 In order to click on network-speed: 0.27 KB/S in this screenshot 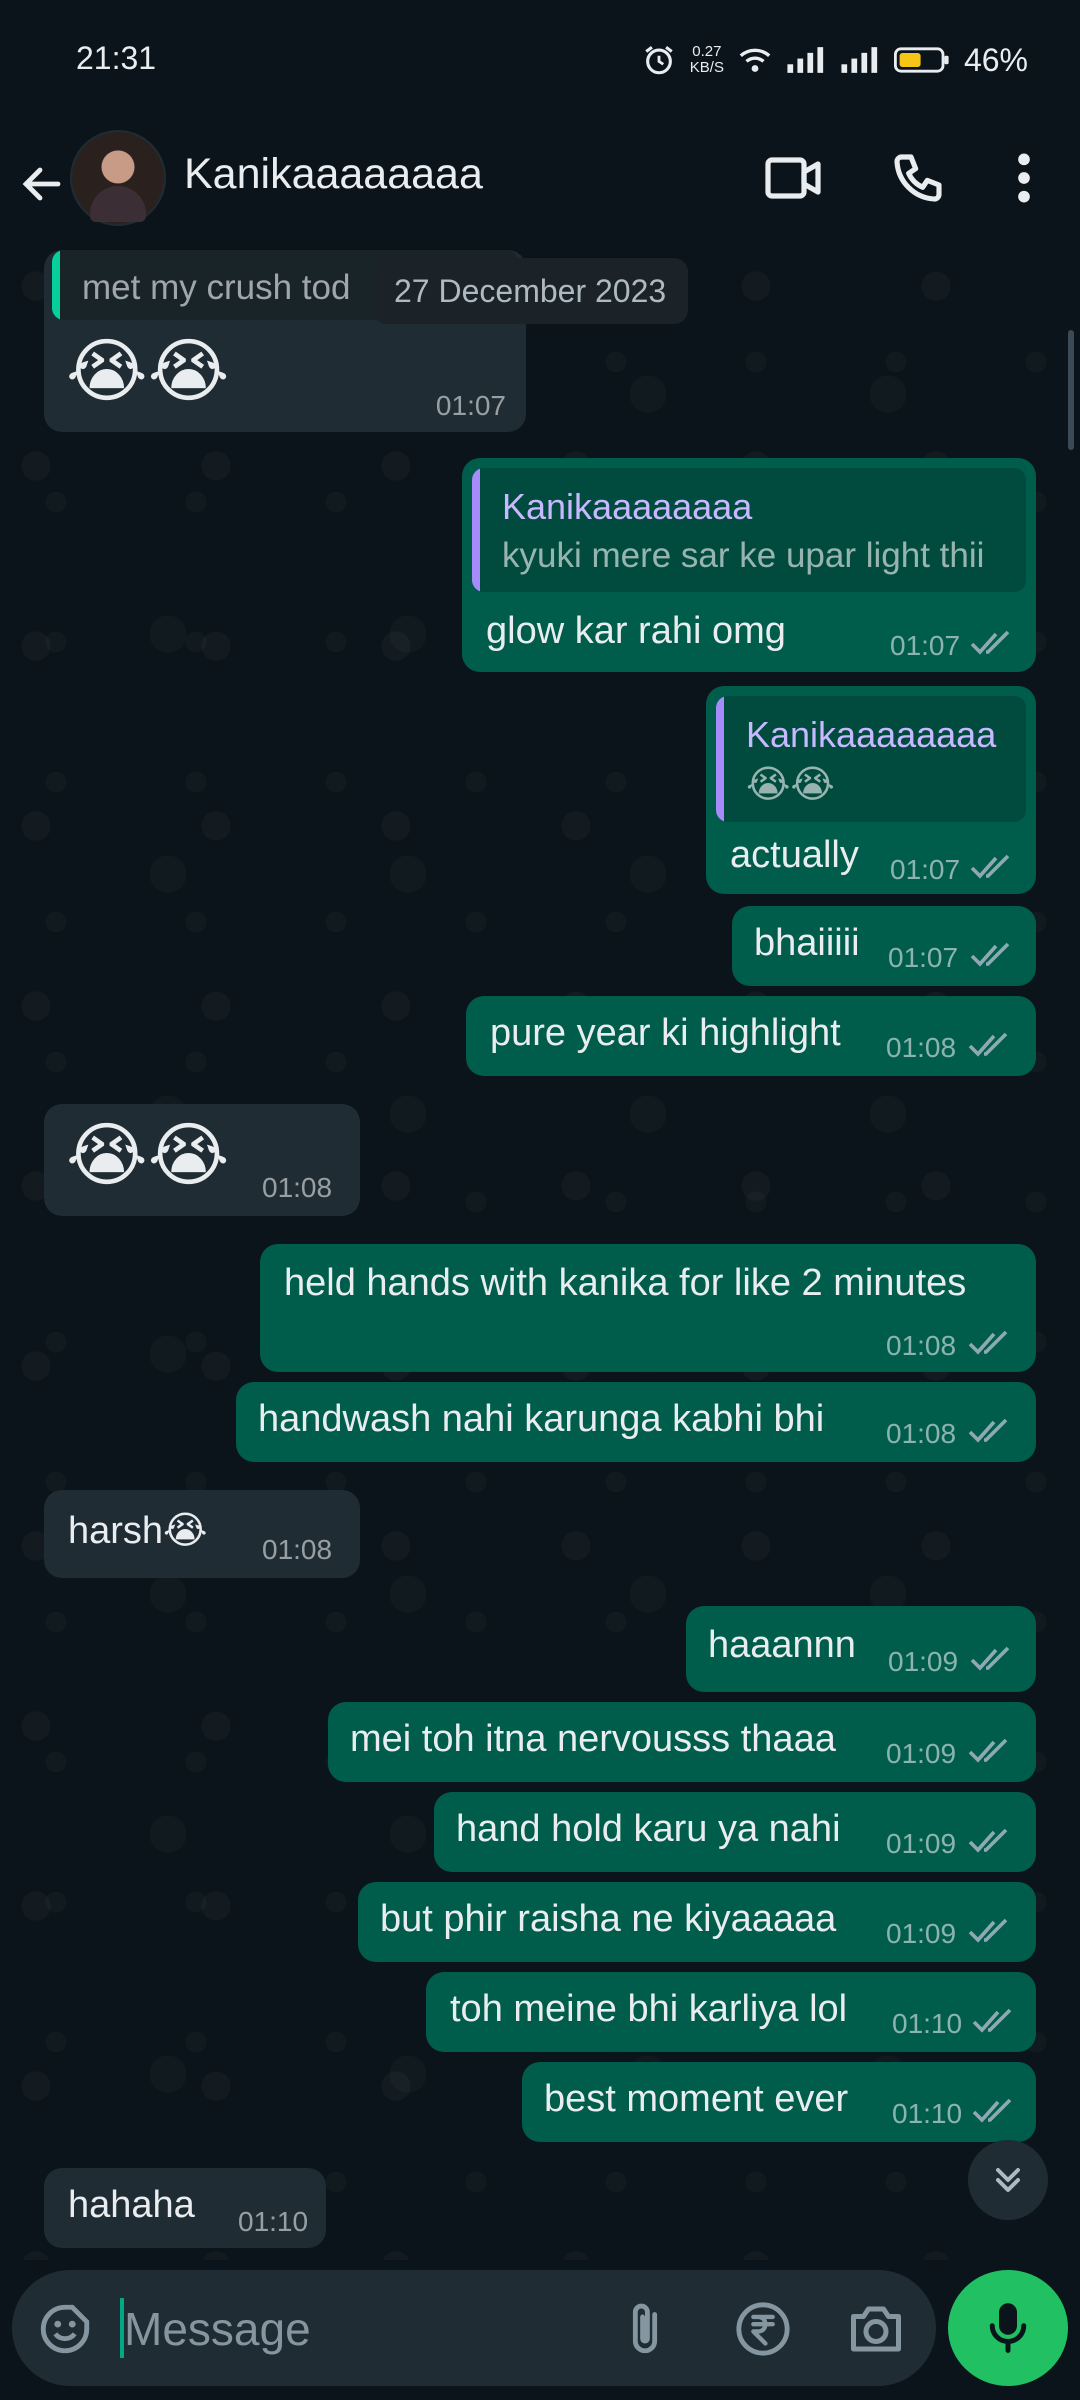, I will do `click(707, 60)`.